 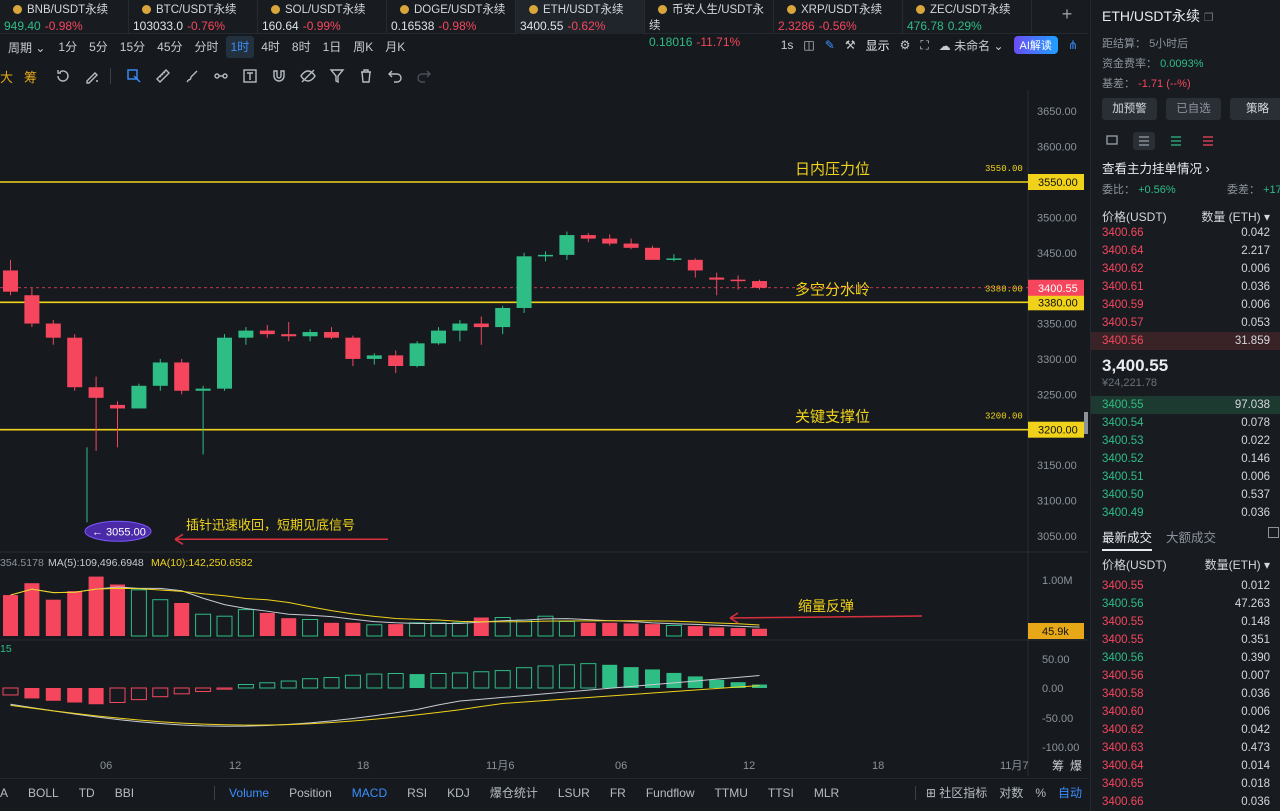 What do you see at coordinates (124, 793) in the screenshot?
I see `overlay-indicator-3: BBI` at bounding box center [124, 793].